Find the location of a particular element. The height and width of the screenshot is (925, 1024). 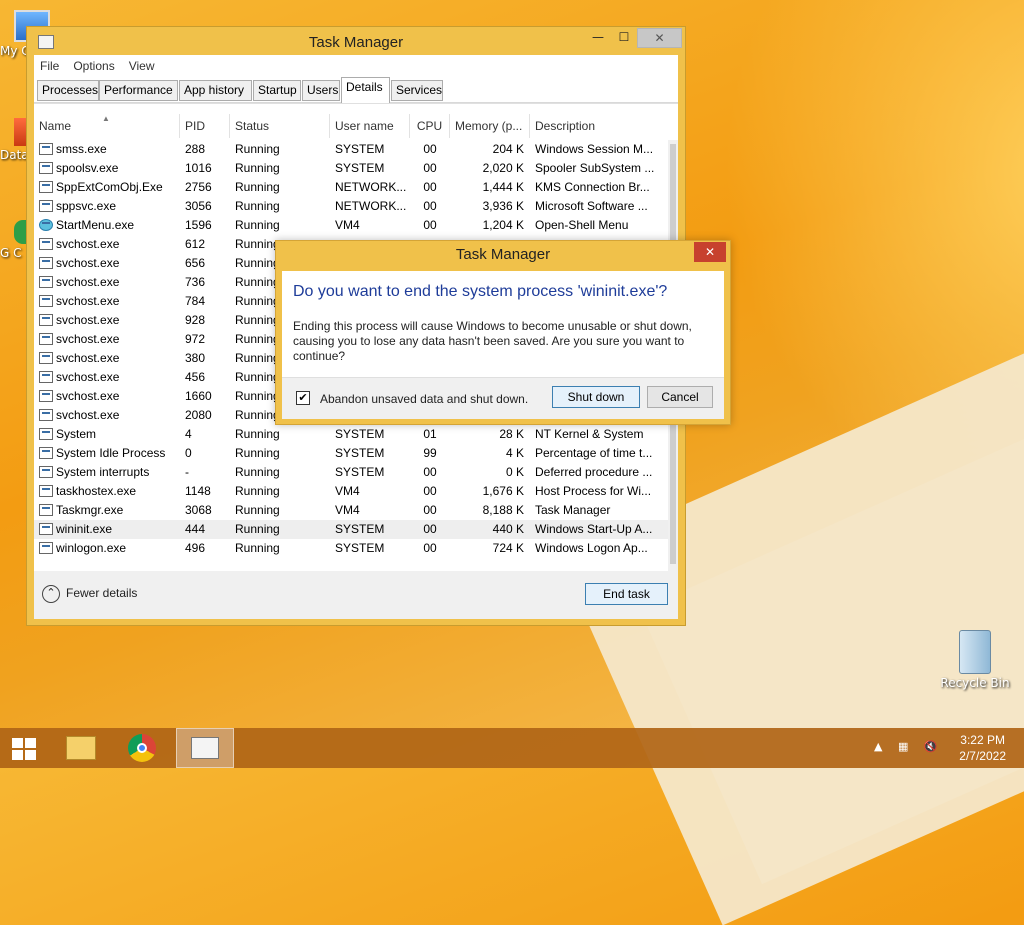

end-task-button: End task is located at coordinates (626, 594).